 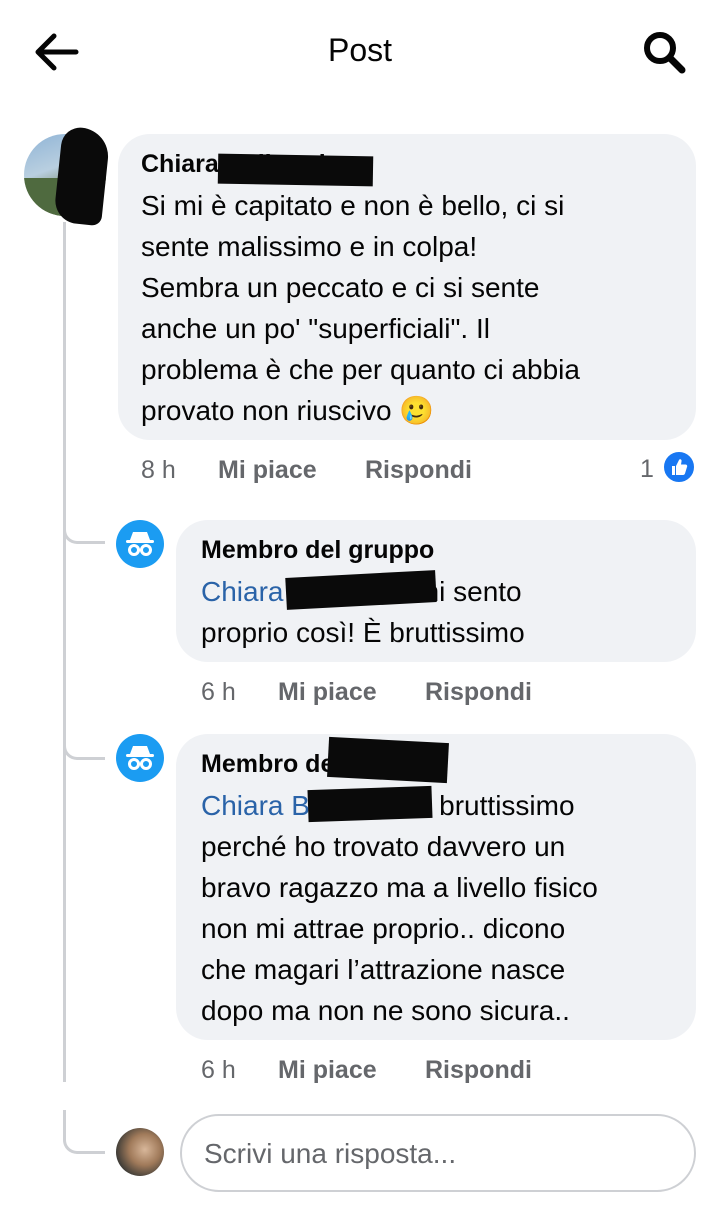 I want to click on search-icon, so click(x=665, y=53).